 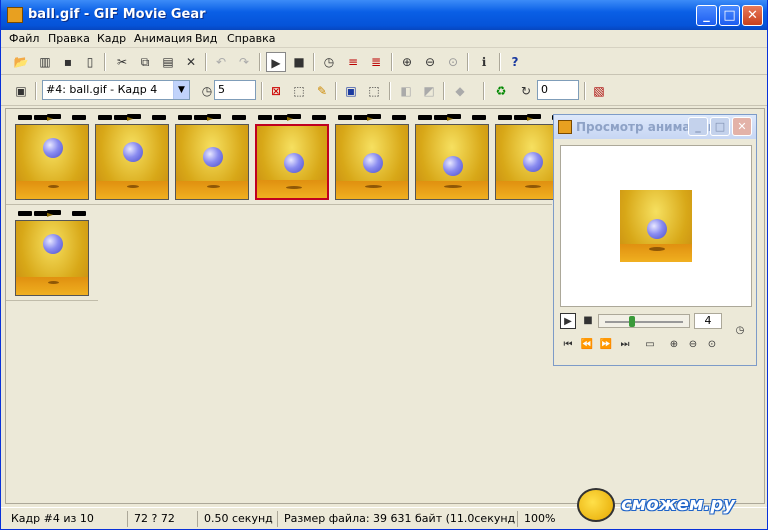 What do you see at coordinates (374, 91) in the screenshot?
I see `wand-icon: ⬚` at bounding box center [374, 91].